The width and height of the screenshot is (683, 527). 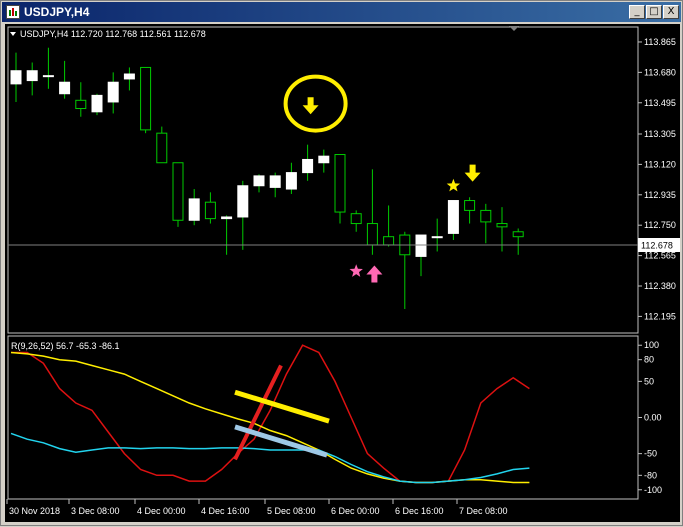 I want to click on price-label: 113.305, so click(x=660, y=134).